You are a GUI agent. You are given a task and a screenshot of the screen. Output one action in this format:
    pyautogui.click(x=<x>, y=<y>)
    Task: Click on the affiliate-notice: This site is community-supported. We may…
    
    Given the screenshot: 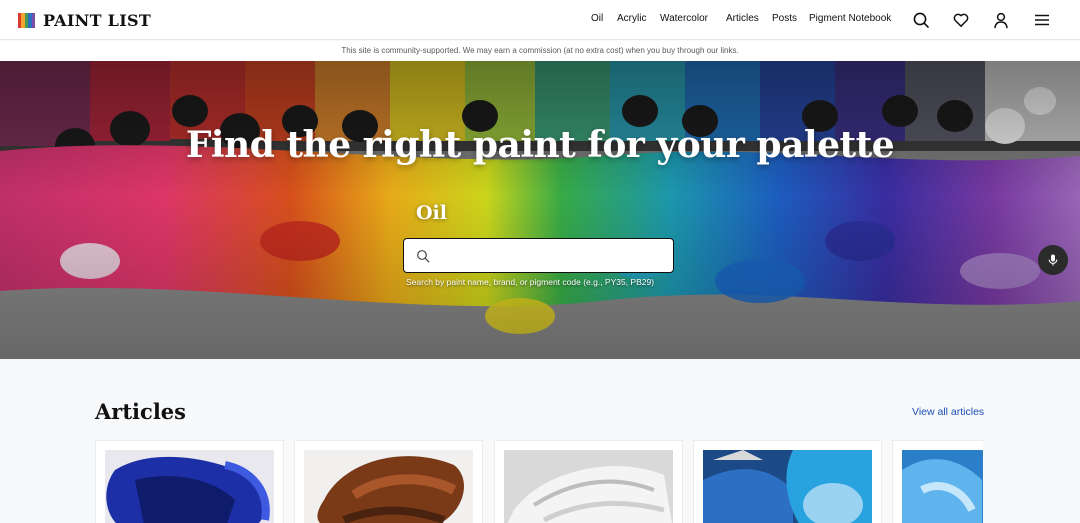 What is the action you would take?
    pyautogui.click(x=540, y=51)
    